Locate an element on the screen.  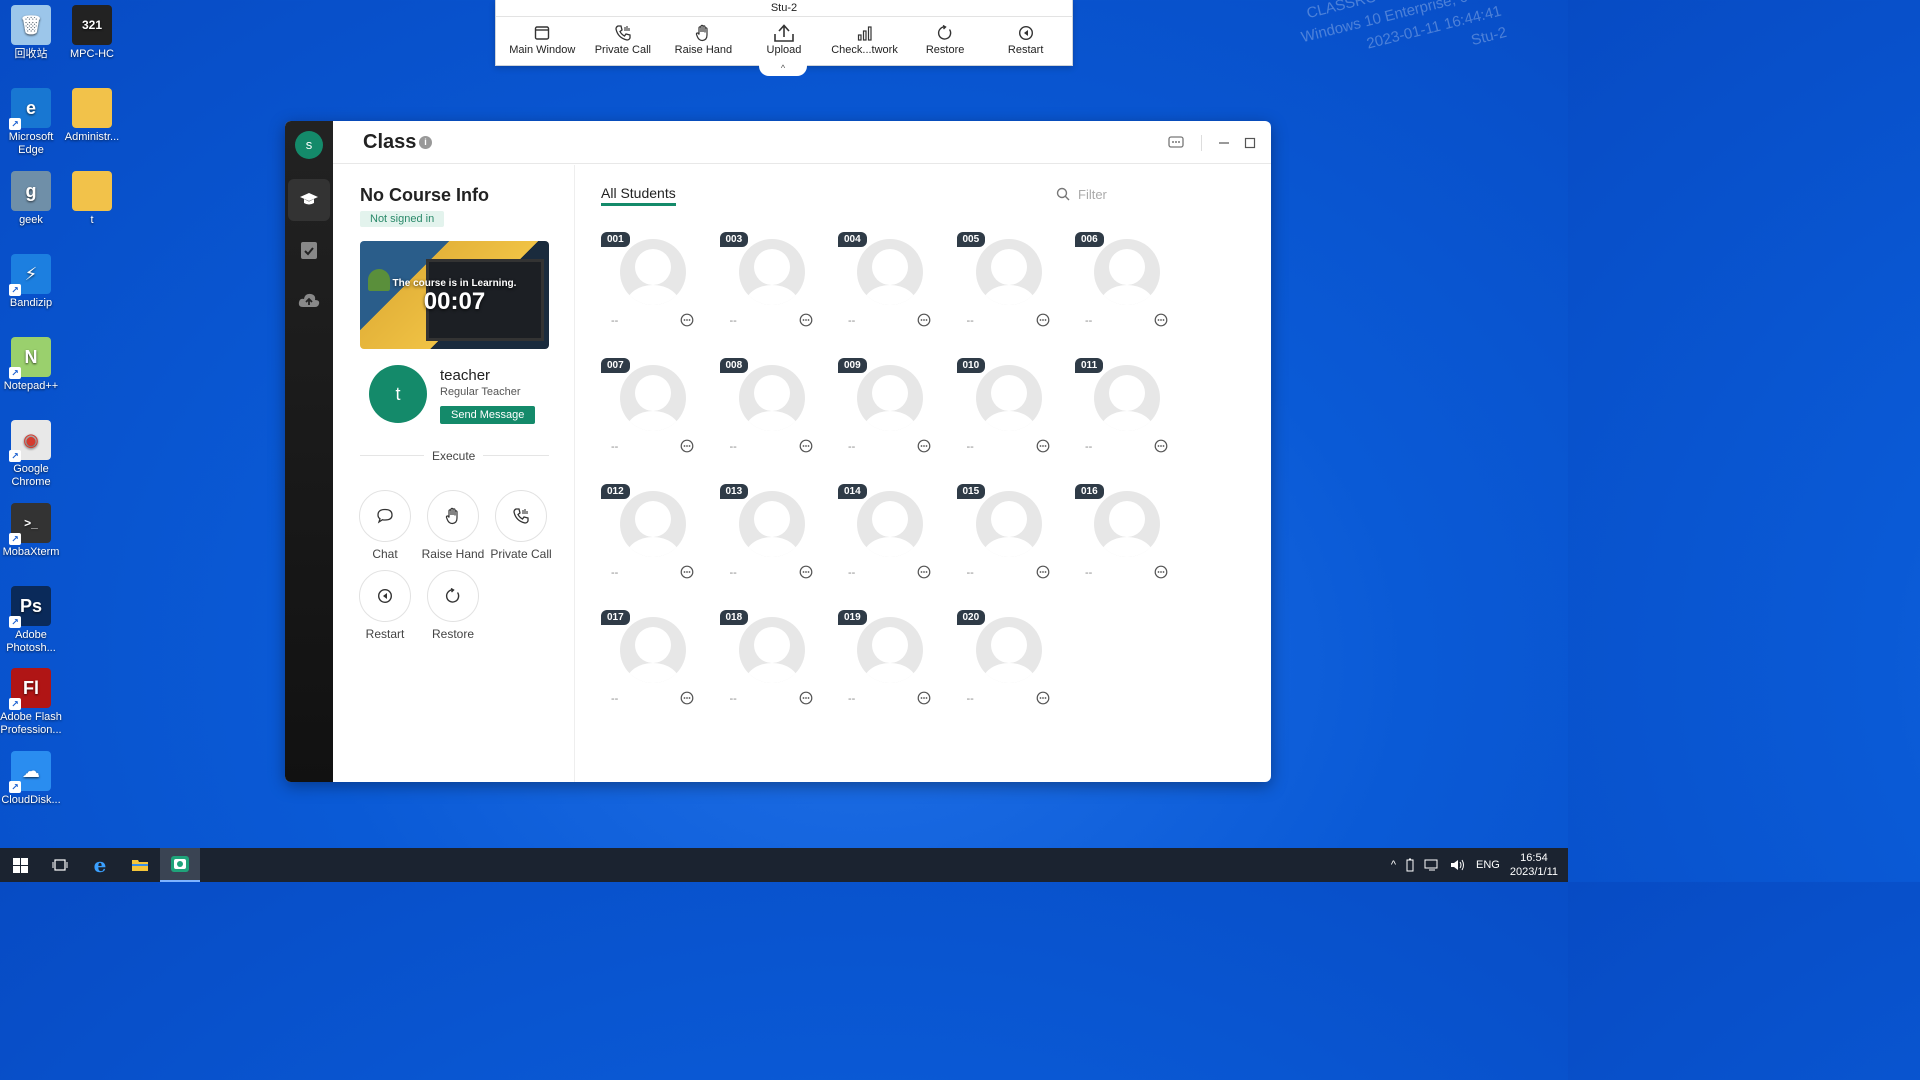
desktop-icon-chrome: ◉ ↗ Google Chrome is located at coordinates (31, 454).